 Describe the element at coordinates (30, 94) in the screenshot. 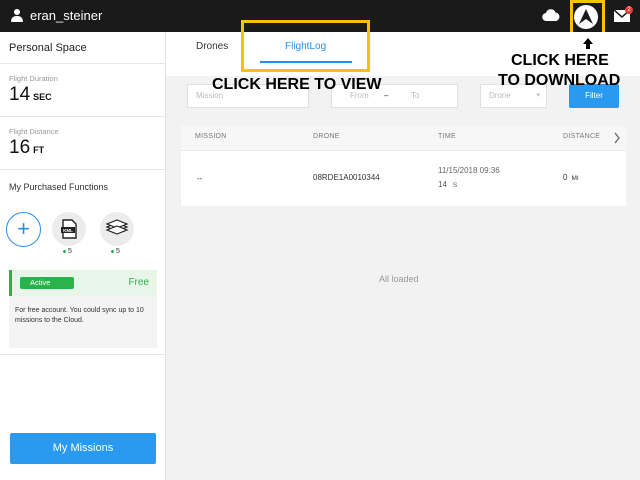

I see `flight-duration-value: 14 SEC` at that location.